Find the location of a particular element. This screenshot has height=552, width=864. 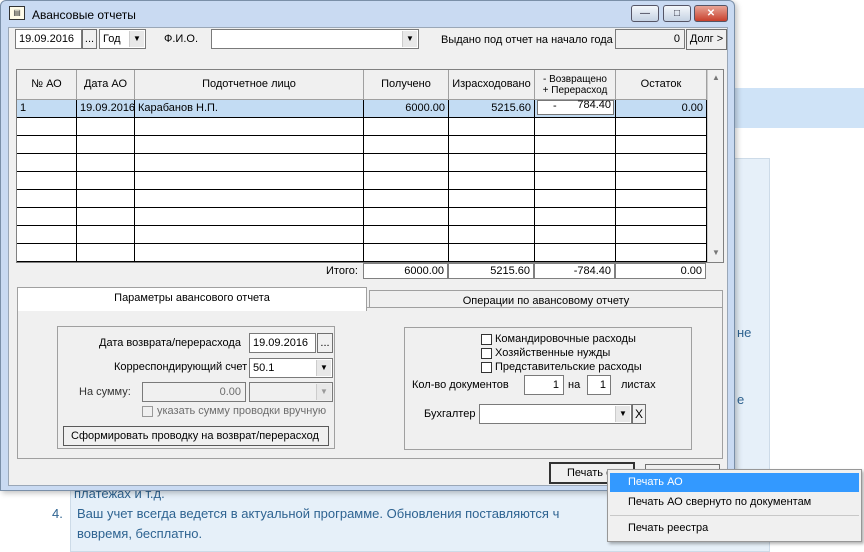

accountant-select: ▼ is located at coordinates (555, 414).